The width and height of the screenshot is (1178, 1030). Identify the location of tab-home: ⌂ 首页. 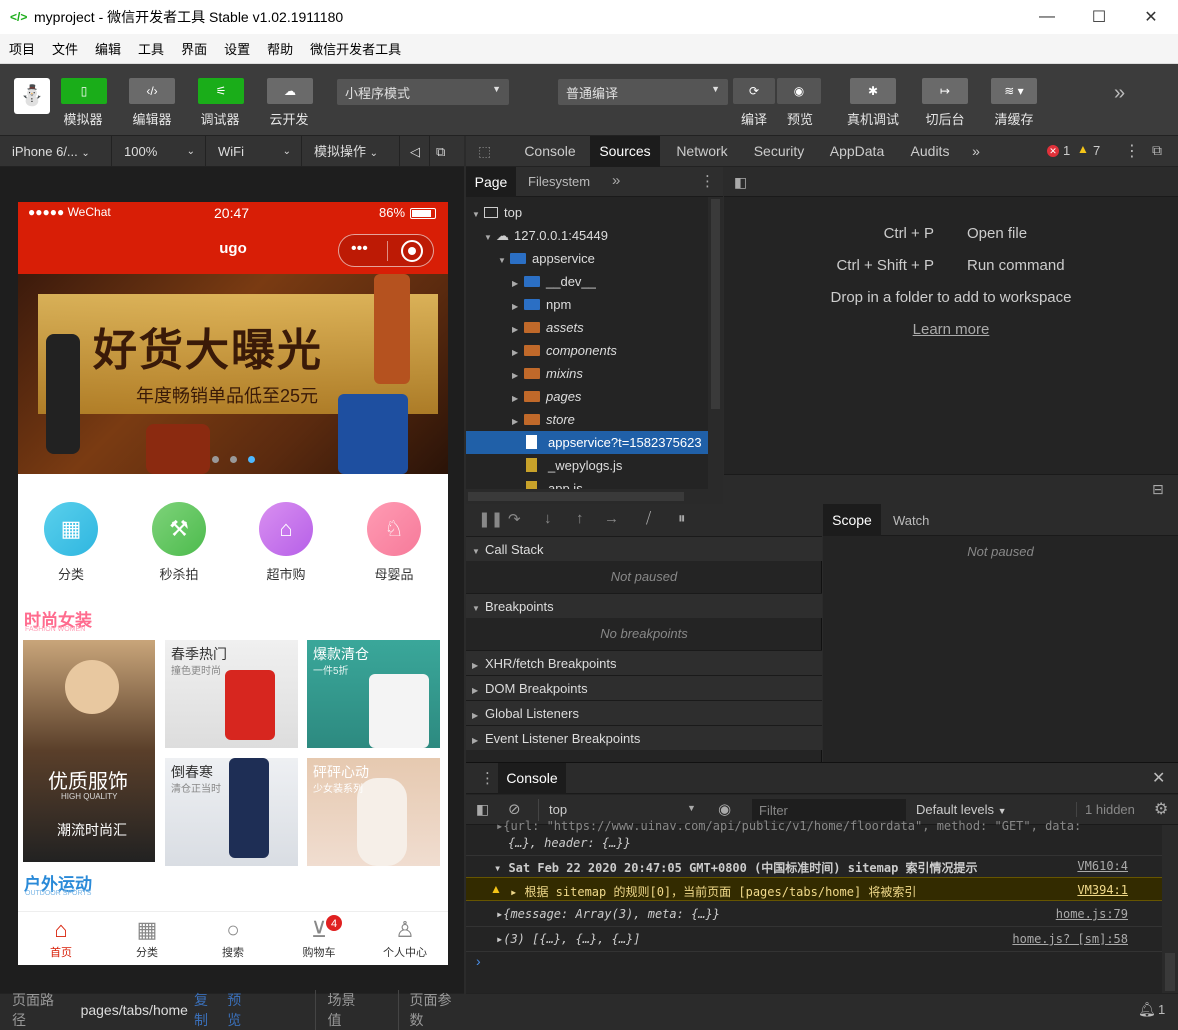
(61, 938).